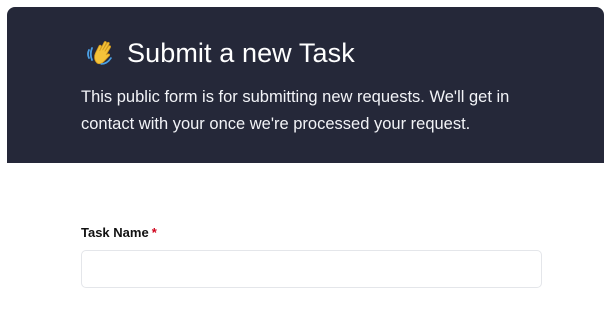 Image resolution: width=611 pixels, height=309 pixels. I want to click on title-row: Submit a new Task, so click(220, 53).